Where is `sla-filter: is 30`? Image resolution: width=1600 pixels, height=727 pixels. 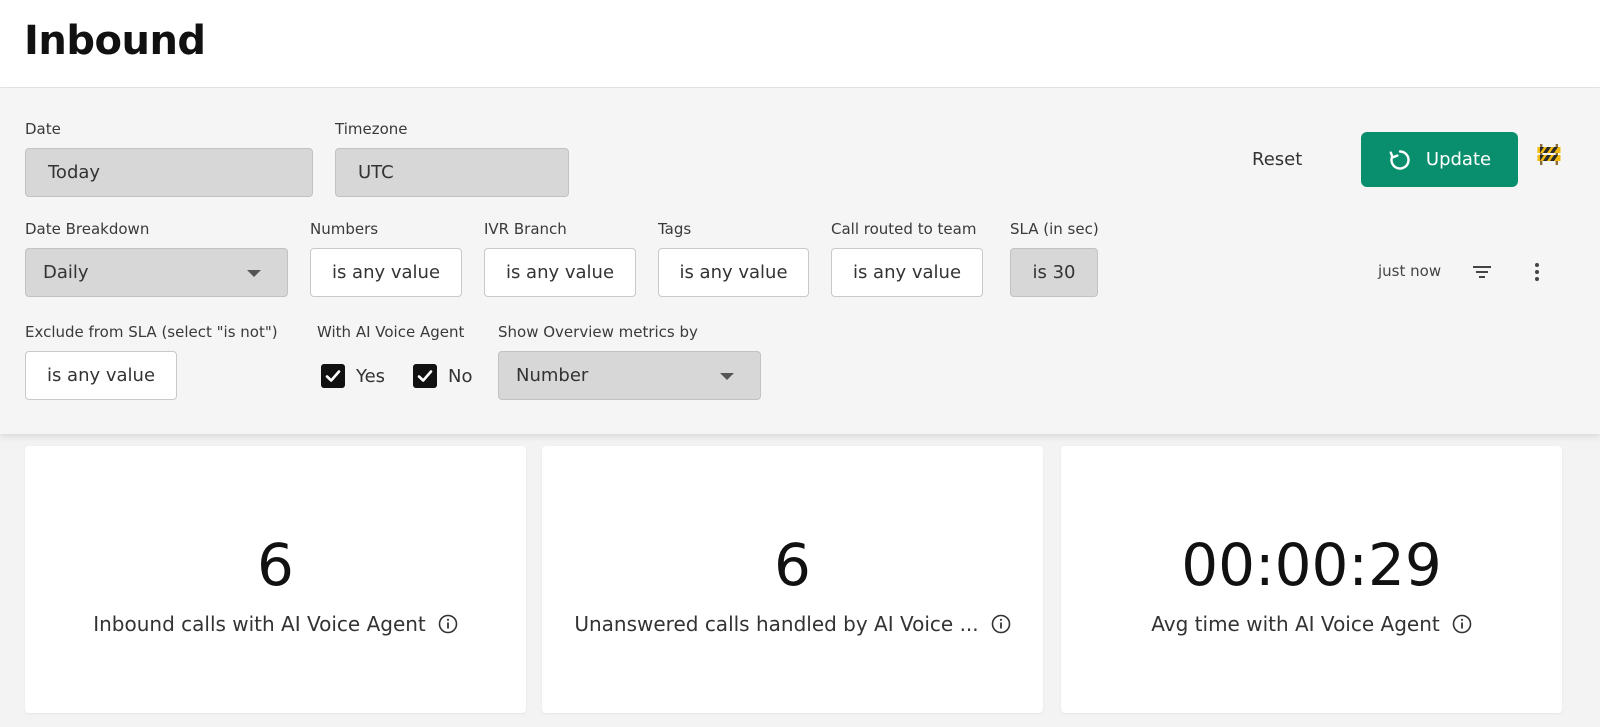 sla-filter: is 30 is located at coordinates (1054, 272).